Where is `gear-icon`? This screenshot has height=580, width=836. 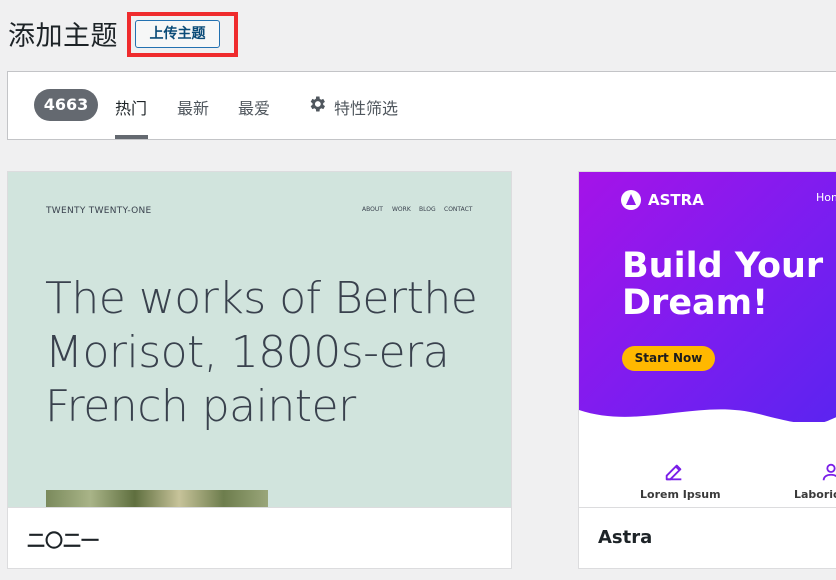 gear-icon is located at coordinates (317, 104).